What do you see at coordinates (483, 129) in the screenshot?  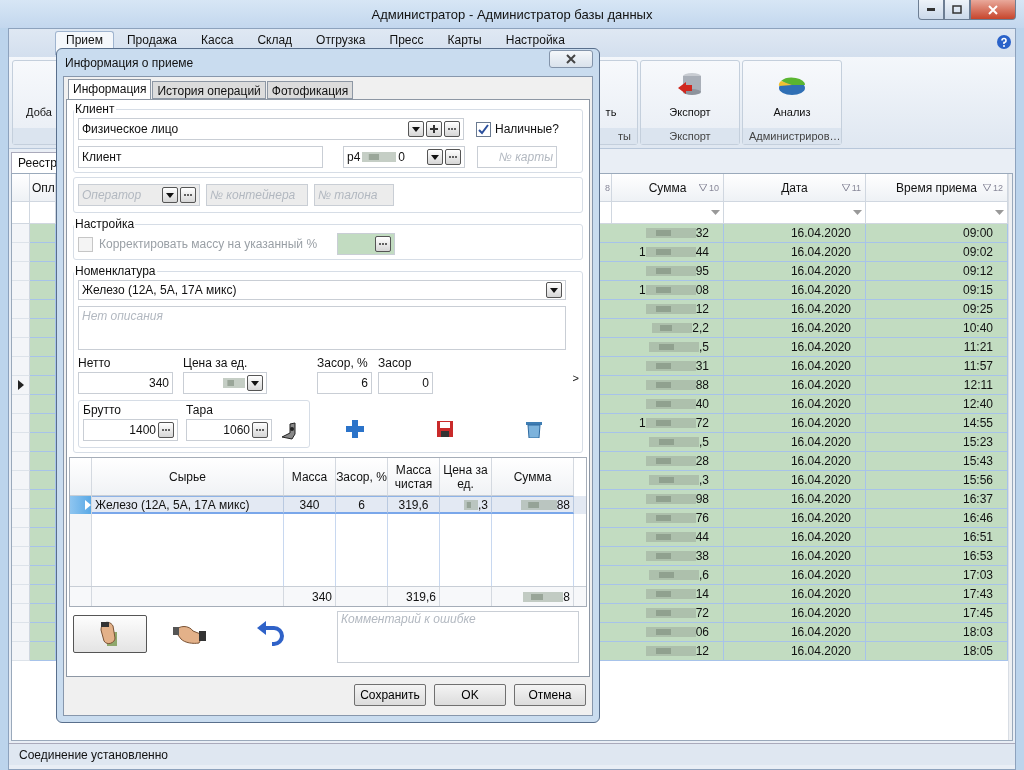 I see `cash-checkbox` at bounding box center [483, 129].